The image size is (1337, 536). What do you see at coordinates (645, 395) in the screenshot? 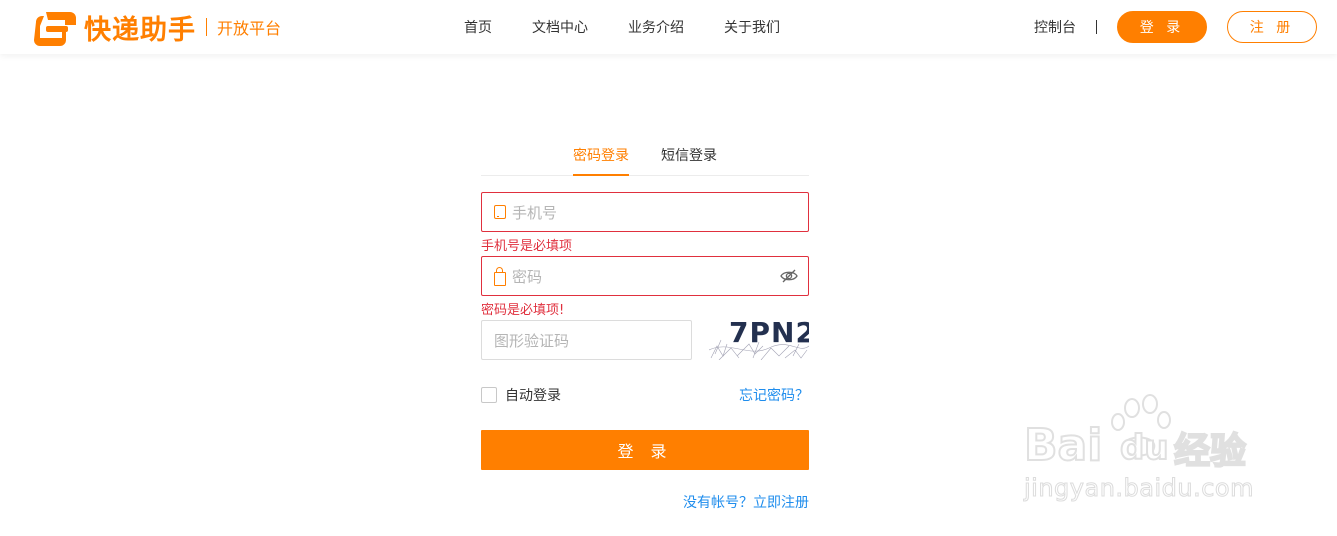
I see `remember-row: 自动登录 忘记密码？` at bounding box center [645, 395].